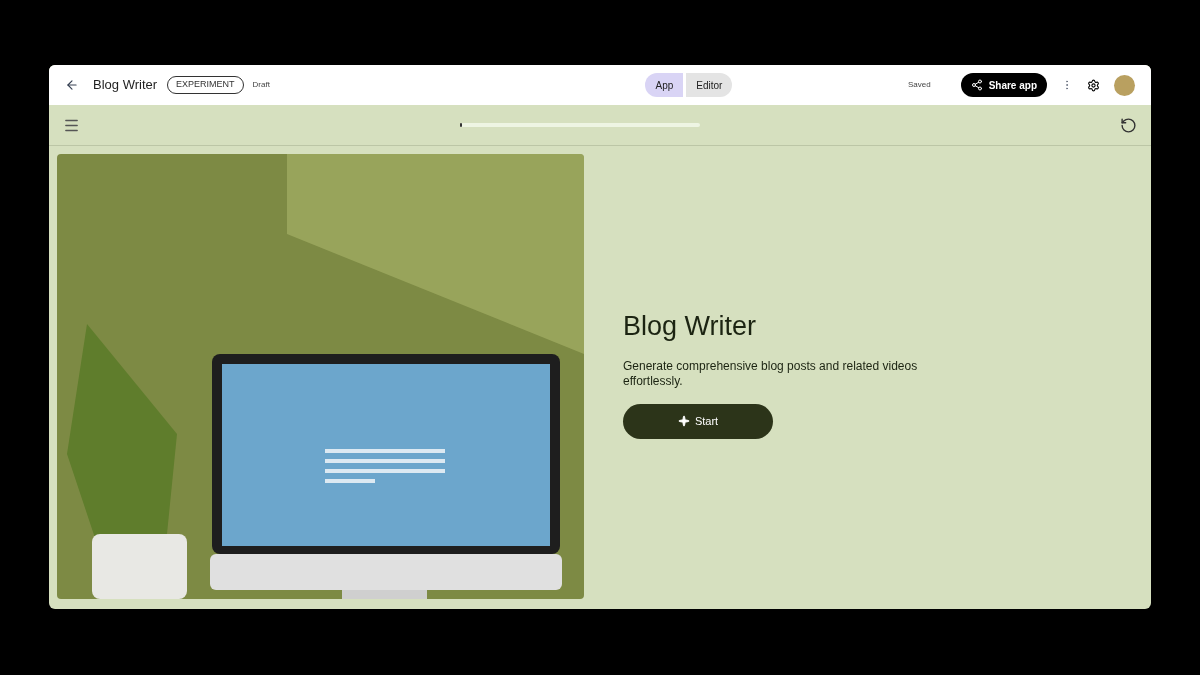 The width and height of the screenshot is (1200, 675). What do you see at coordinates (709, 85) in the screenshot?
I see `mode-tab: Editor` at bounding box center [709, 85].